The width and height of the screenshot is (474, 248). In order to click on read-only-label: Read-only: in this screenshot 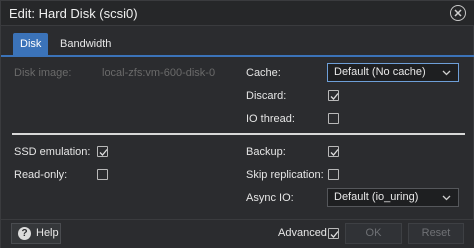, I will do `click(41, 175)`.